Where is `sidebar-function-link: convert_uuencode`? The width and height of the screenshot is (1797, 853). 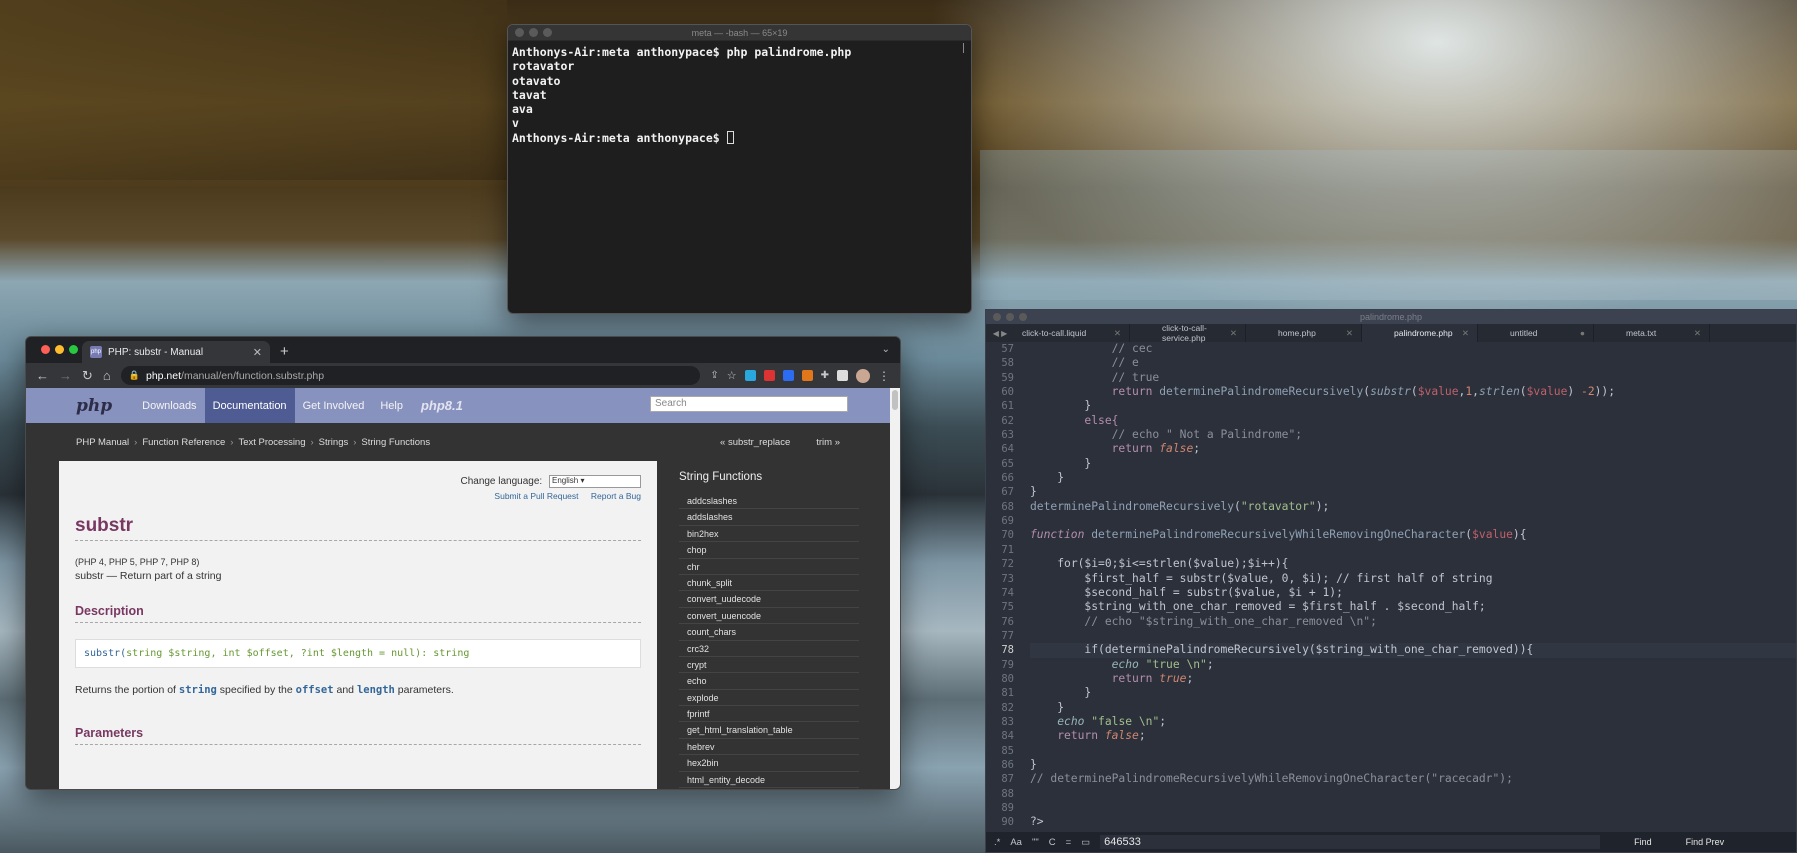 sidebar-function-link: convert_uuencode is located at coordinates (769, 616).